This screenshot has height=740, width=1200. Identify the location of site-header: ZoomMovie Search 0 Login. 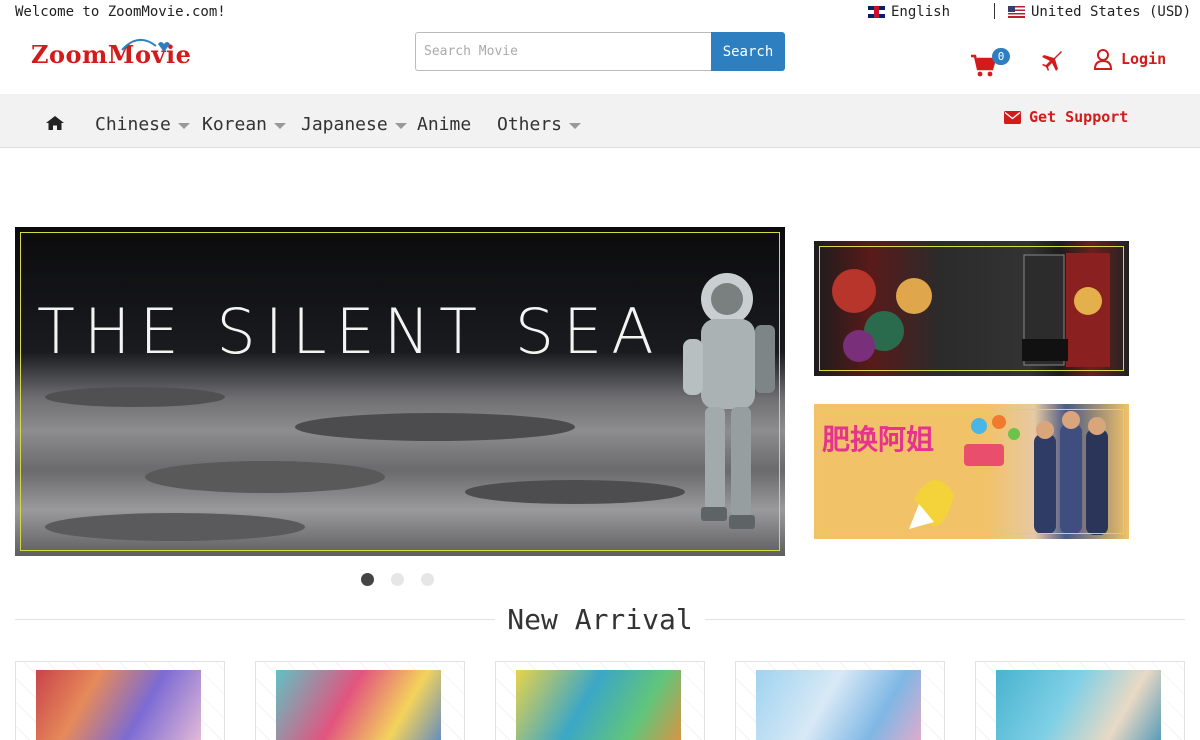
(600, 60).